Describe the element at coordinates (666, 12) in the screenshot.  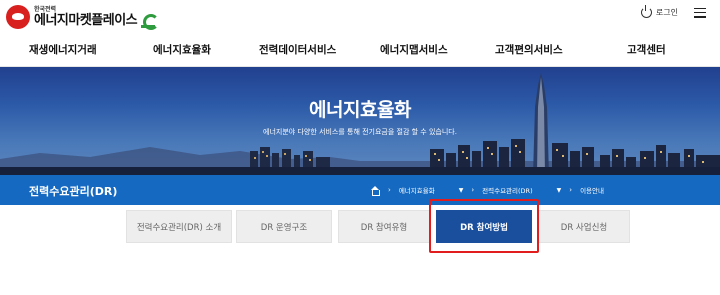
I see `login-label: 로그인` at that location.